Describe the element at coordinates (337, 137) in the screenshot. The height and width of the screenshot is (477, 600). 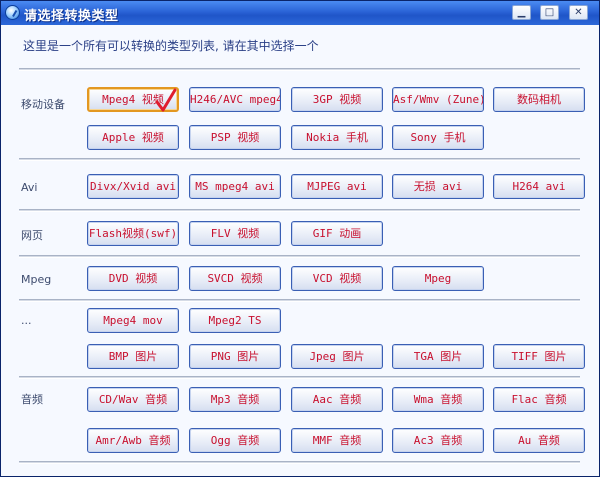
I see `nokia-phone-button: Nokia 手机` at that location.